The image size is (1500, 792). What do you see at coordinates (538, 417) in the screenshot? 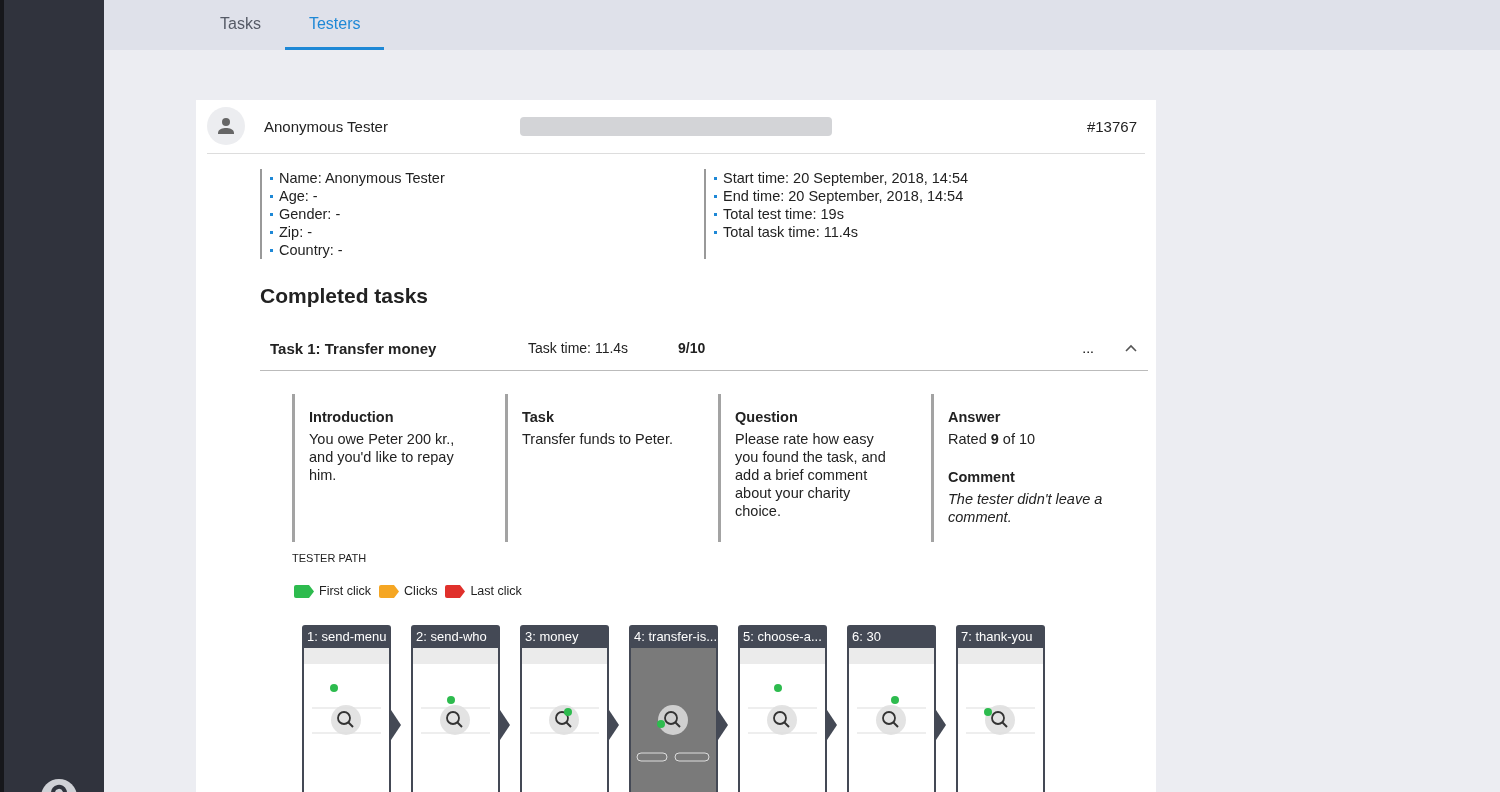
I see `column-heading: Task` at bounding box center [538, 417].